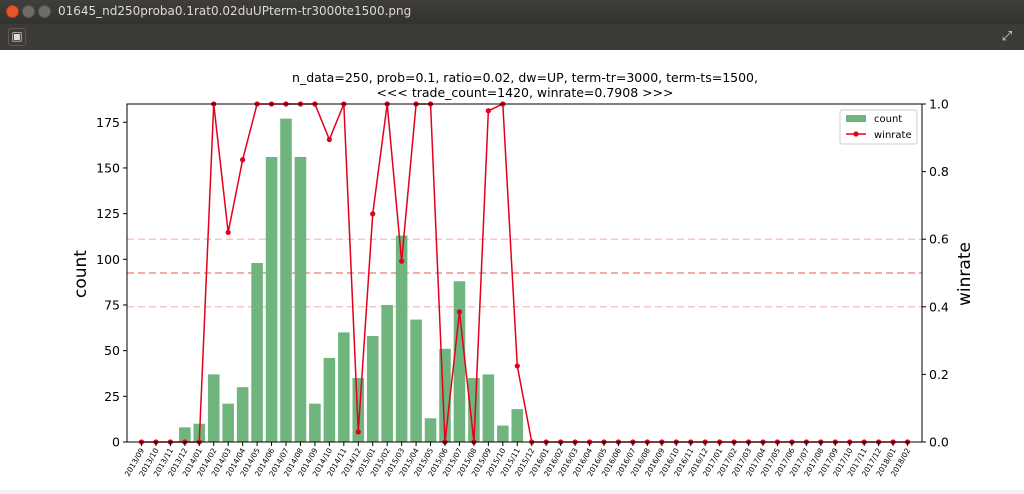 This screenshot has width=1024, height=494. What do you see at coordinates (108, 122) in the screenshot?
I see `y-tick-label: 175` at bounding box center [108, 122].